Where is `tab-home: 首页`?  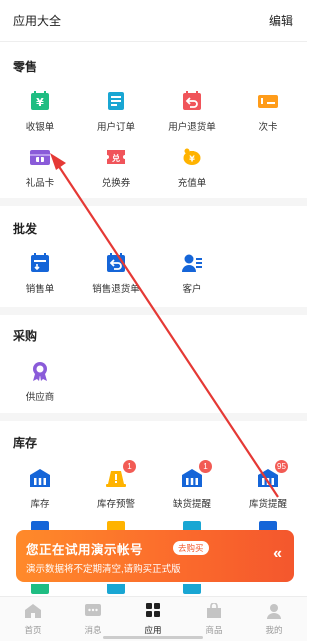 tab-home: 首页 is located at coordinates (33, 619).